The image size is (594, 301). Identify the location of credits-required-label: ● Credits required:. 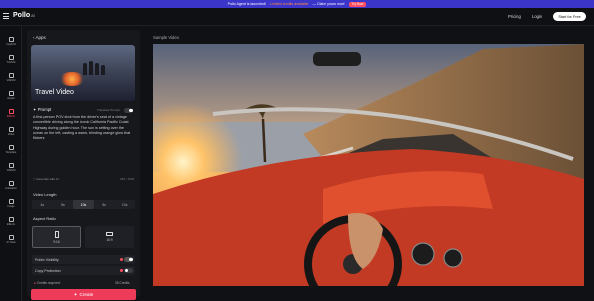
(47, 283).